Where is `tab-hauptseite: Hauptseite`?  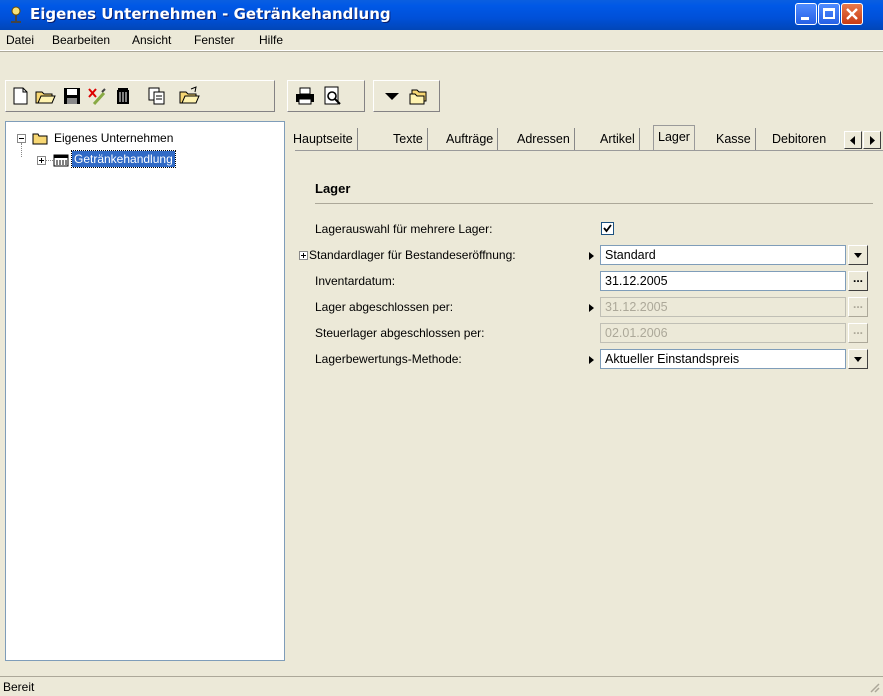
tab-hauptseite: Hauptseite is located at coordinates (323, 139).